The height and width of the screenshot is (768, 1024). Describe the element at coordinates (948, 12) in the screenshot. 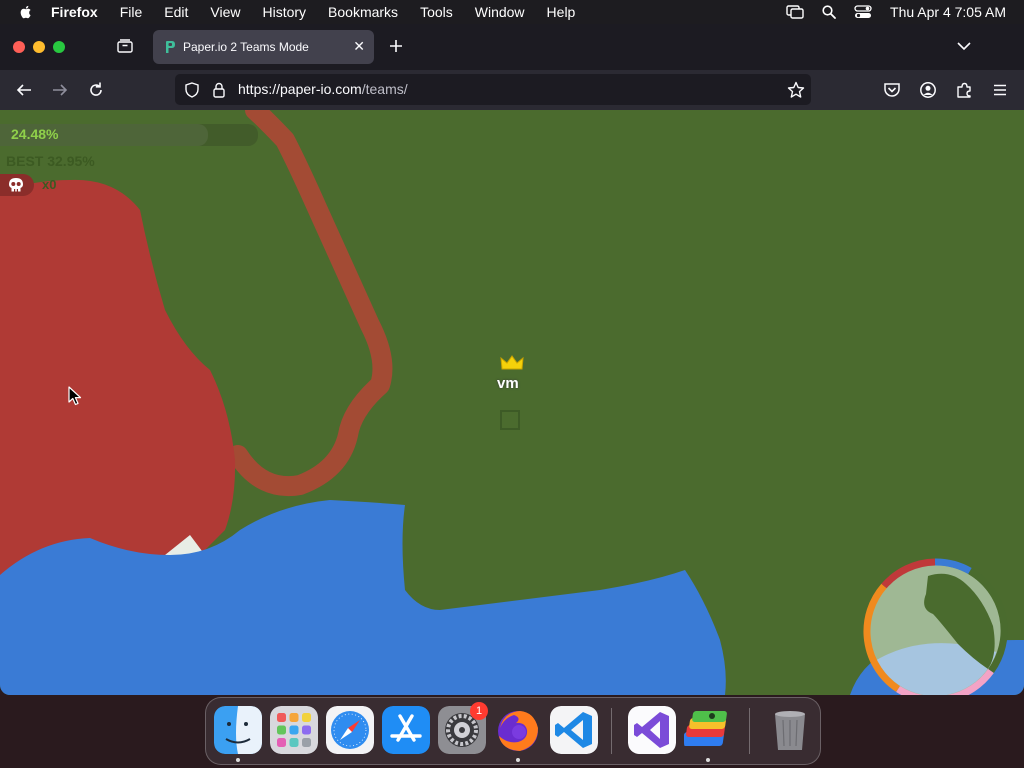

I see `menubar-clock: Thu Apr 4 7:05 AM` at that location.